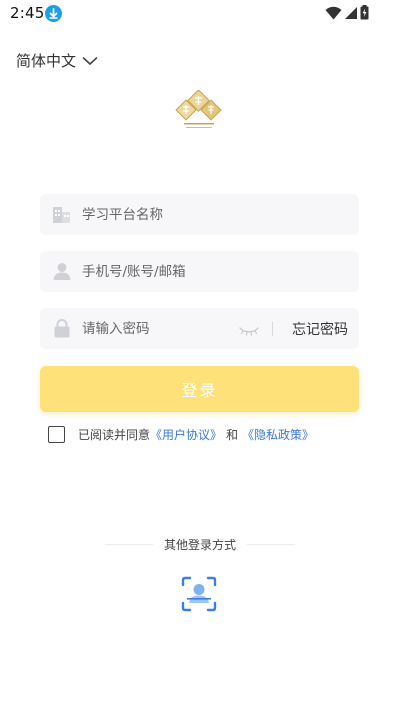 The image size is (399, 709). Describe the element at coordinates (320, 329) in the screenshot. I see `forgot-password-link: 忘记密码` at that location.